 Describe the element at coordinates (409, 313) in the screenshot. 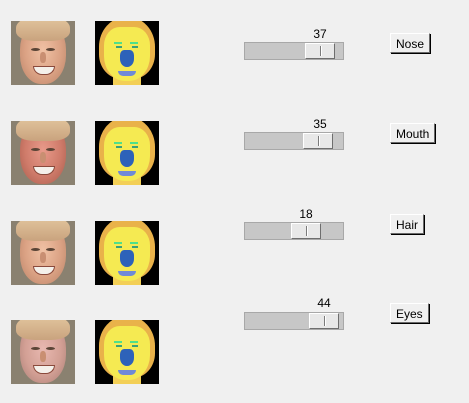

I see `eyes-button: Eyes` at that location.